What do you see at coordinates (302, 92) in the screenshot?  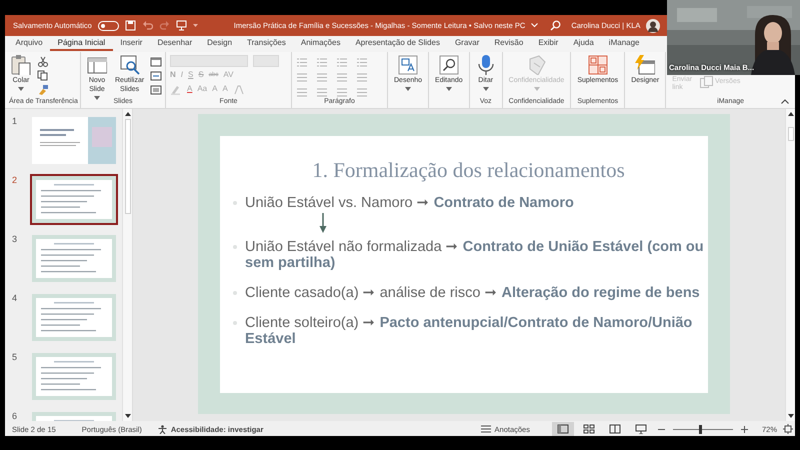 I see `align-left-icon` at bounding box center [302, 92].